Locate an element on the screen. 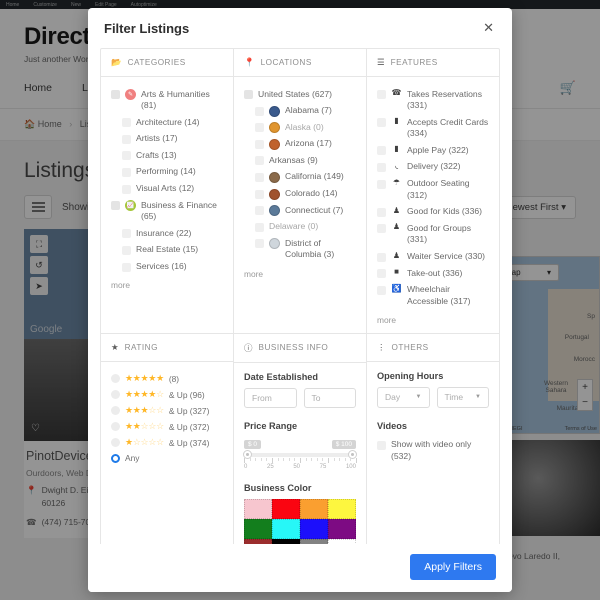 This screenshot has width=600, height=600. price-track is located at coordinates (300, 454).